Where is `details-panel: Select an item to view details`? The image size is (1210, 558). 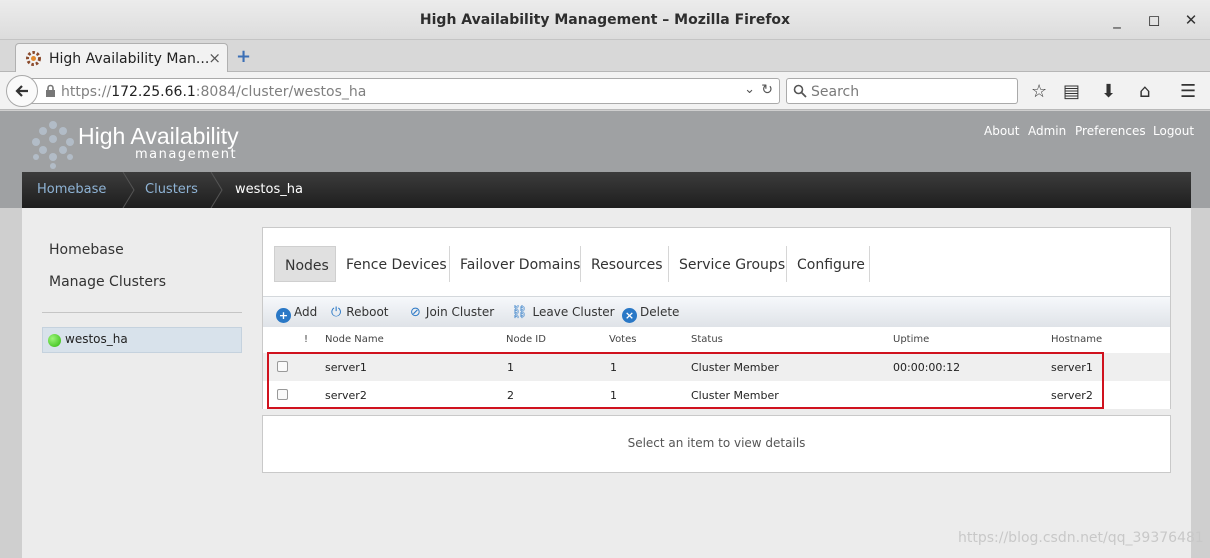
details-panel: Select an item to view details is located at coordinates (716, 444).